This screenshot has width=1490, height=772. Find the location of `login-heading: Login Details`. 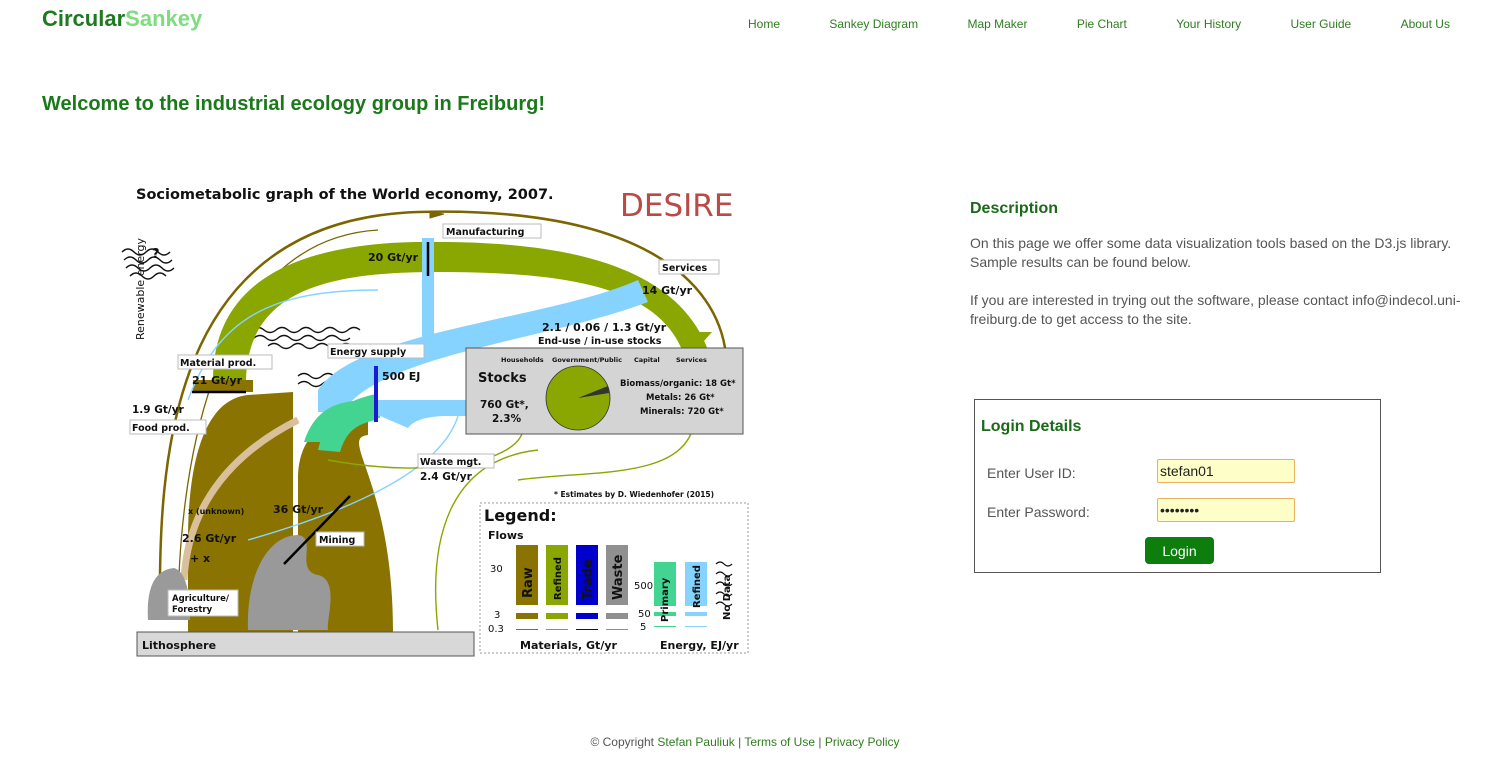

login-heading: Login Details is located at coordinates (1031, 426).